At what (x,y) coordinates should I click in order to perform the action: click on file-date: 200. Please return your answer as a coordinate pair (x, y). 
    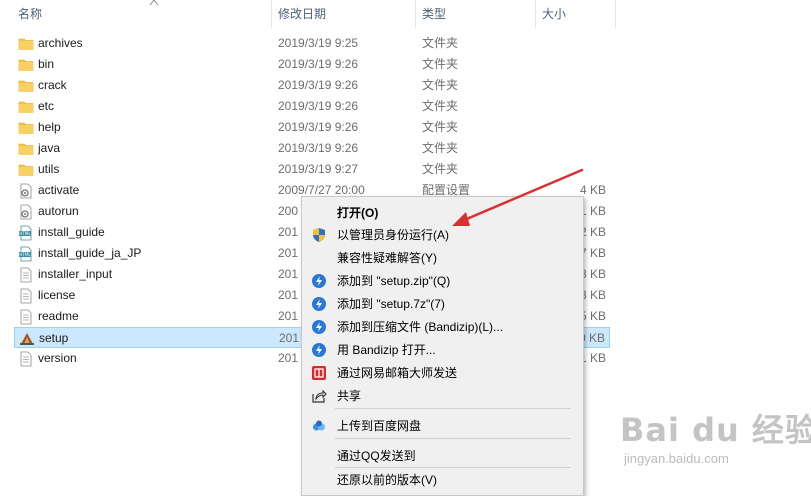
    Looking at the image, I should click on (288, 211).